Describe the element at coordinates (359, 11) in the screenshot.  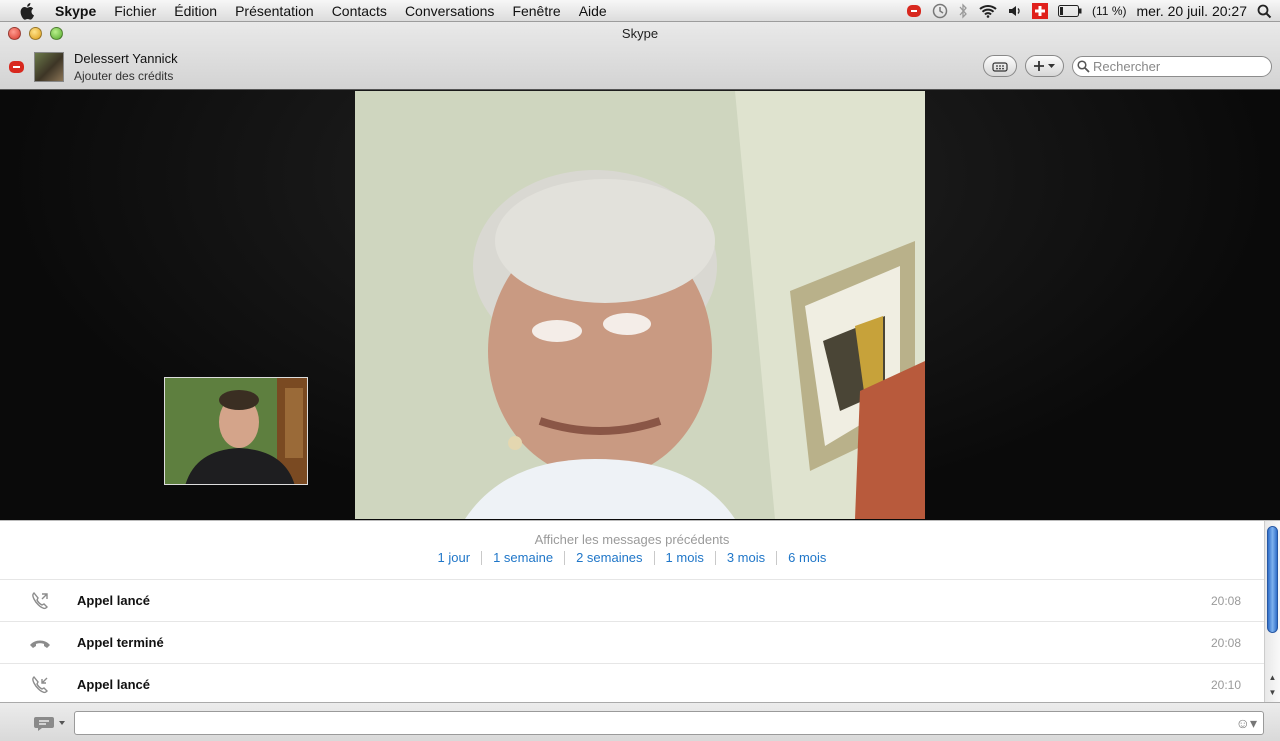
I see `menu-contacts: Contacts` at that location.